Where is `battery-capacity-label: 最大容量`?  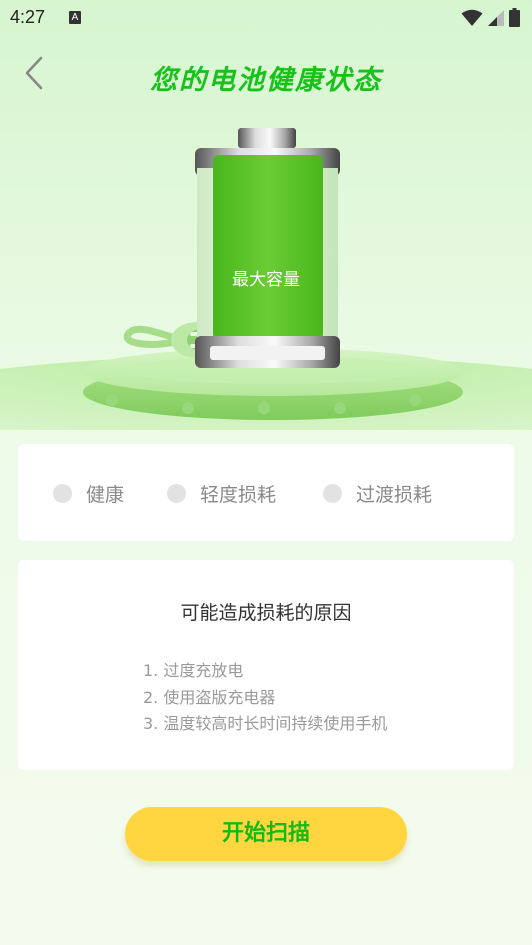
battery-capacity-label: 最大容量 is located at coordinates (266, 280).